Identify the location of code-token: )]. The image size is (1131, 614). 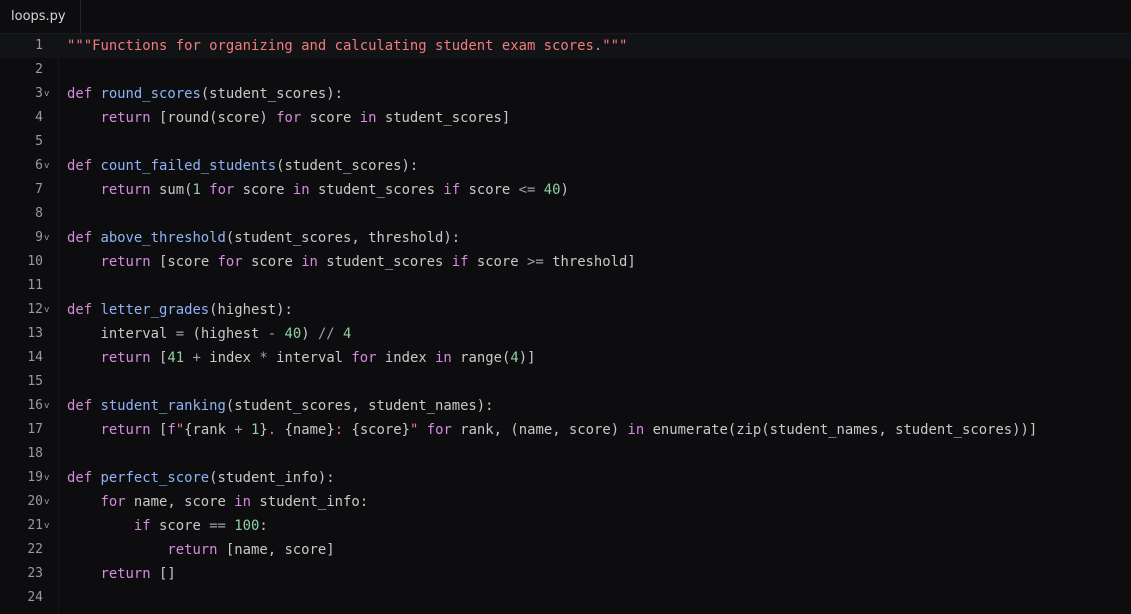
(527, 358).